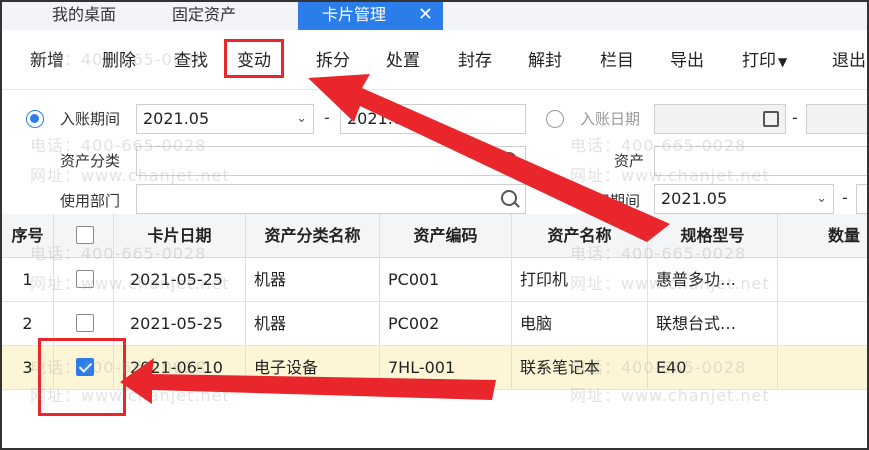 Image resolution: width=869 pixels, height=450 pixels. I want to click on row-name: 联系笔记本, so click(580, 367).